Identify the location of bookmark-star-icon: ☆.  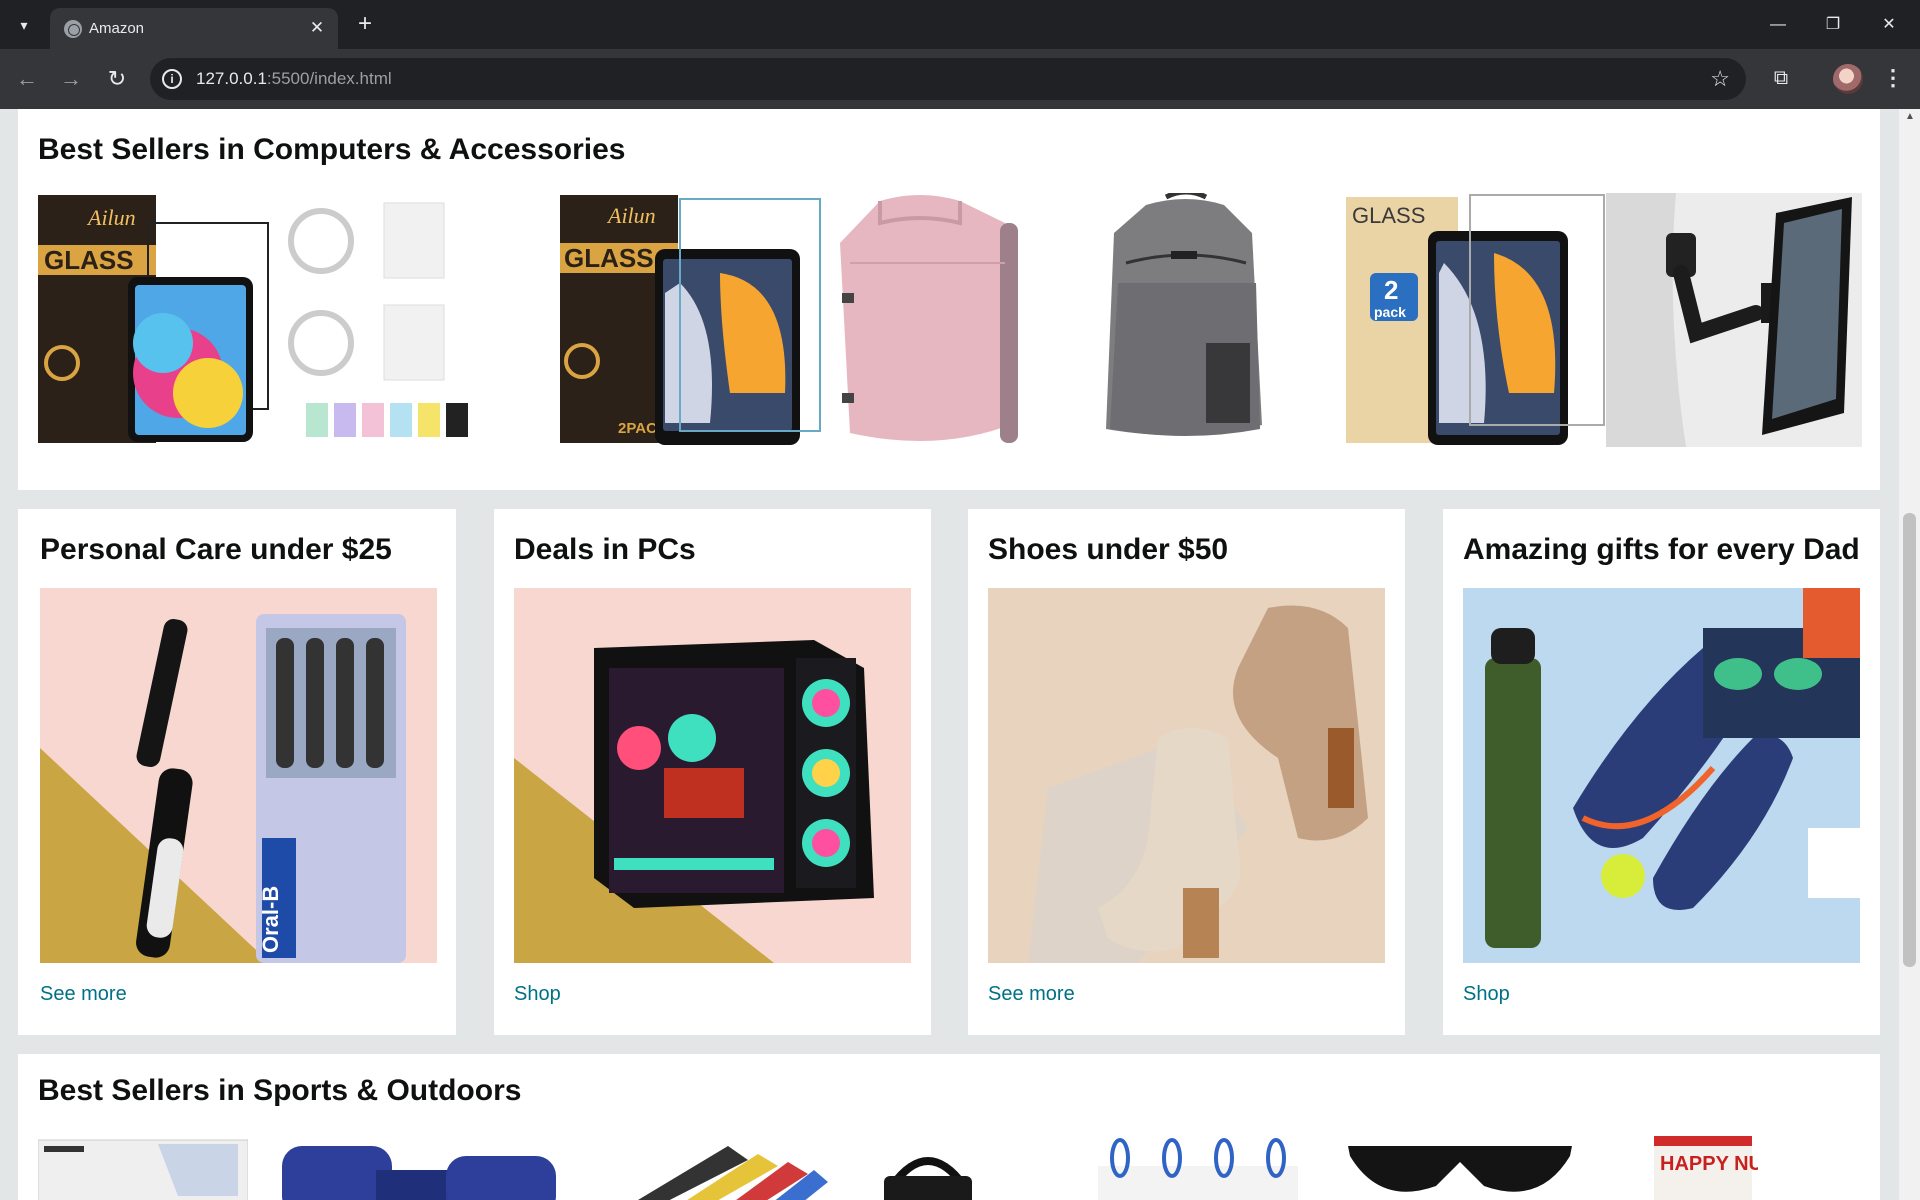
(1720, 79).